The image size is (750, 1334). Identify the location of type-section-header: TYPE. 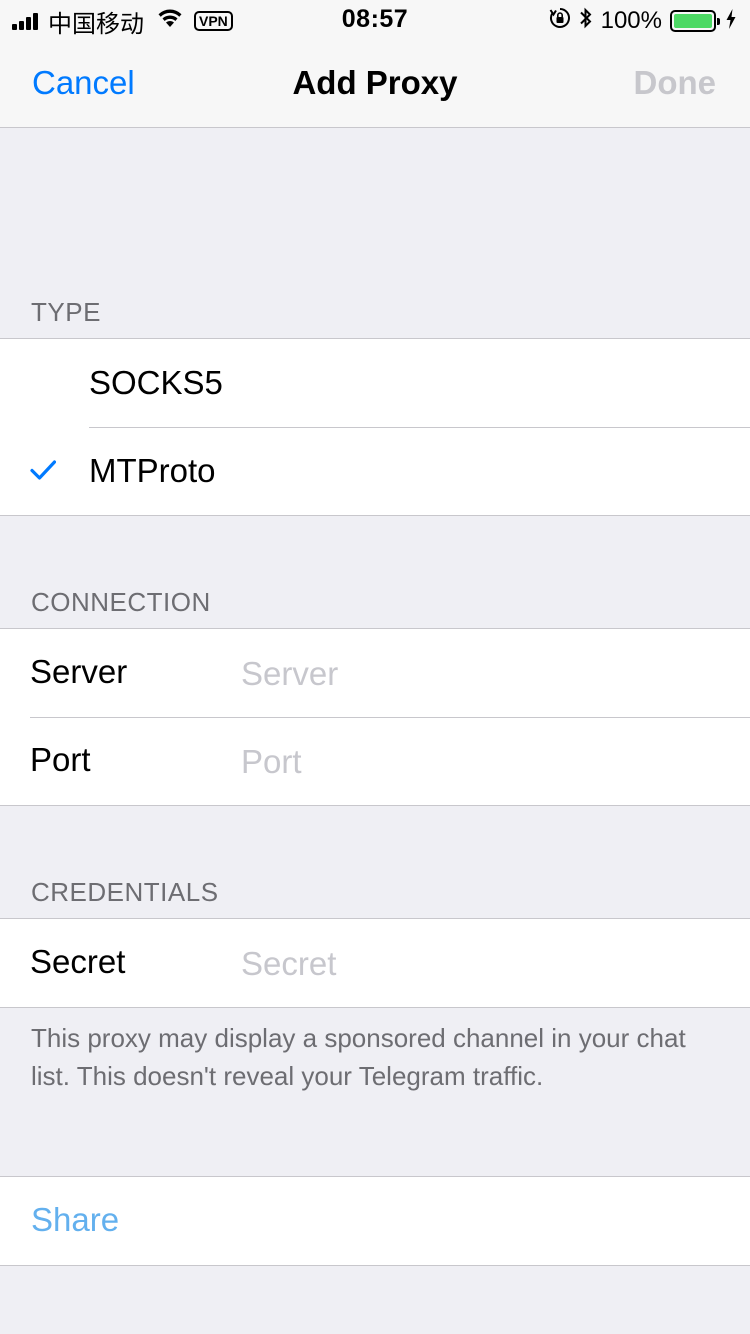
(66, 312).